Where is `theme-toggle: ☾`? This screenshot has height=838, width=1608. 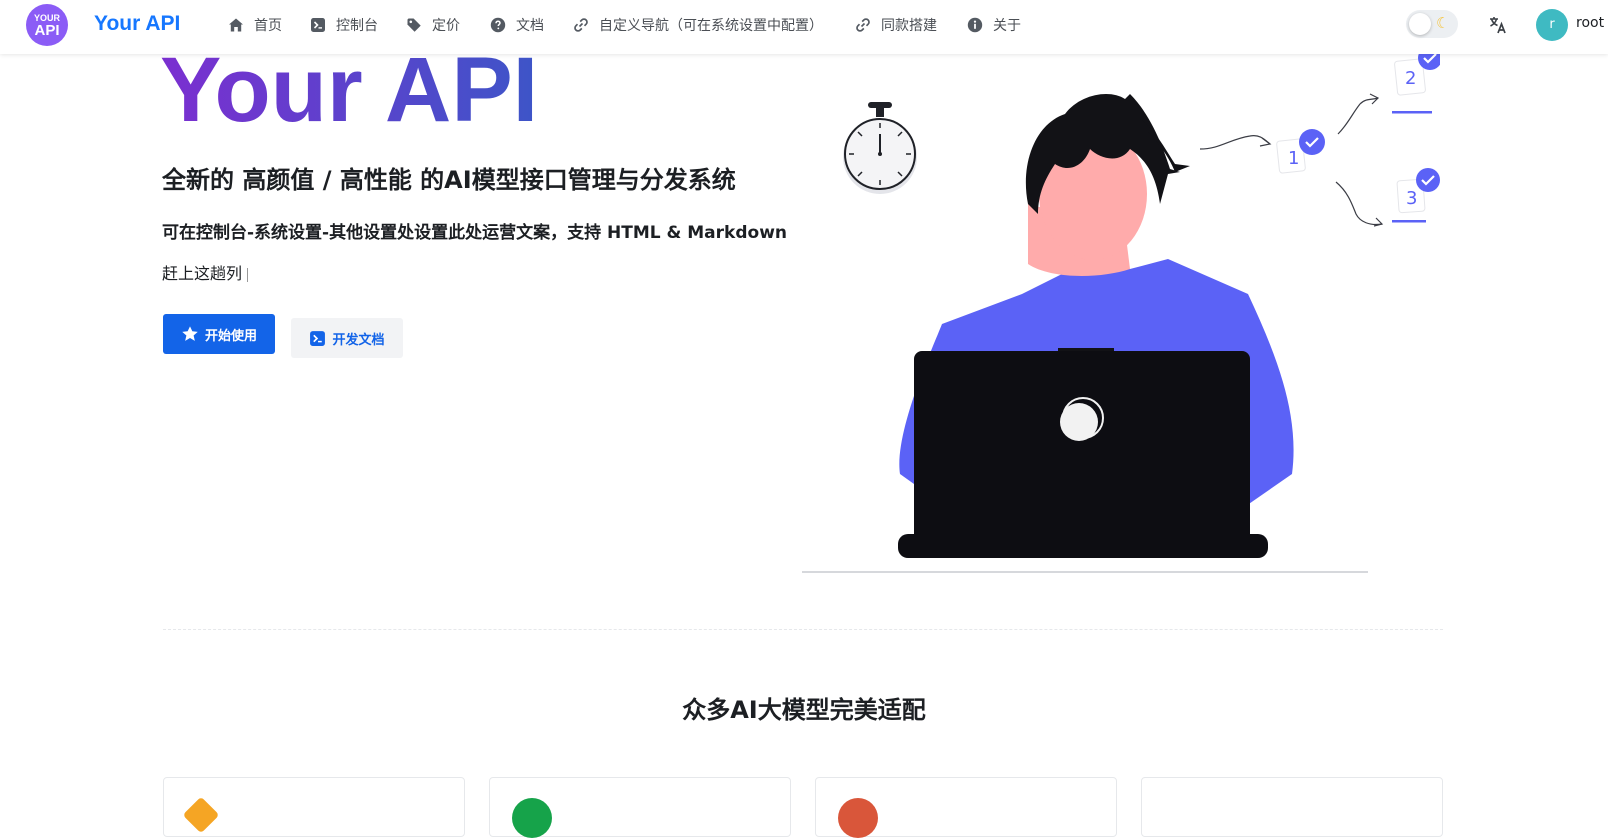 theme-toggle: ☾ is located at coordinates (1432, 24).